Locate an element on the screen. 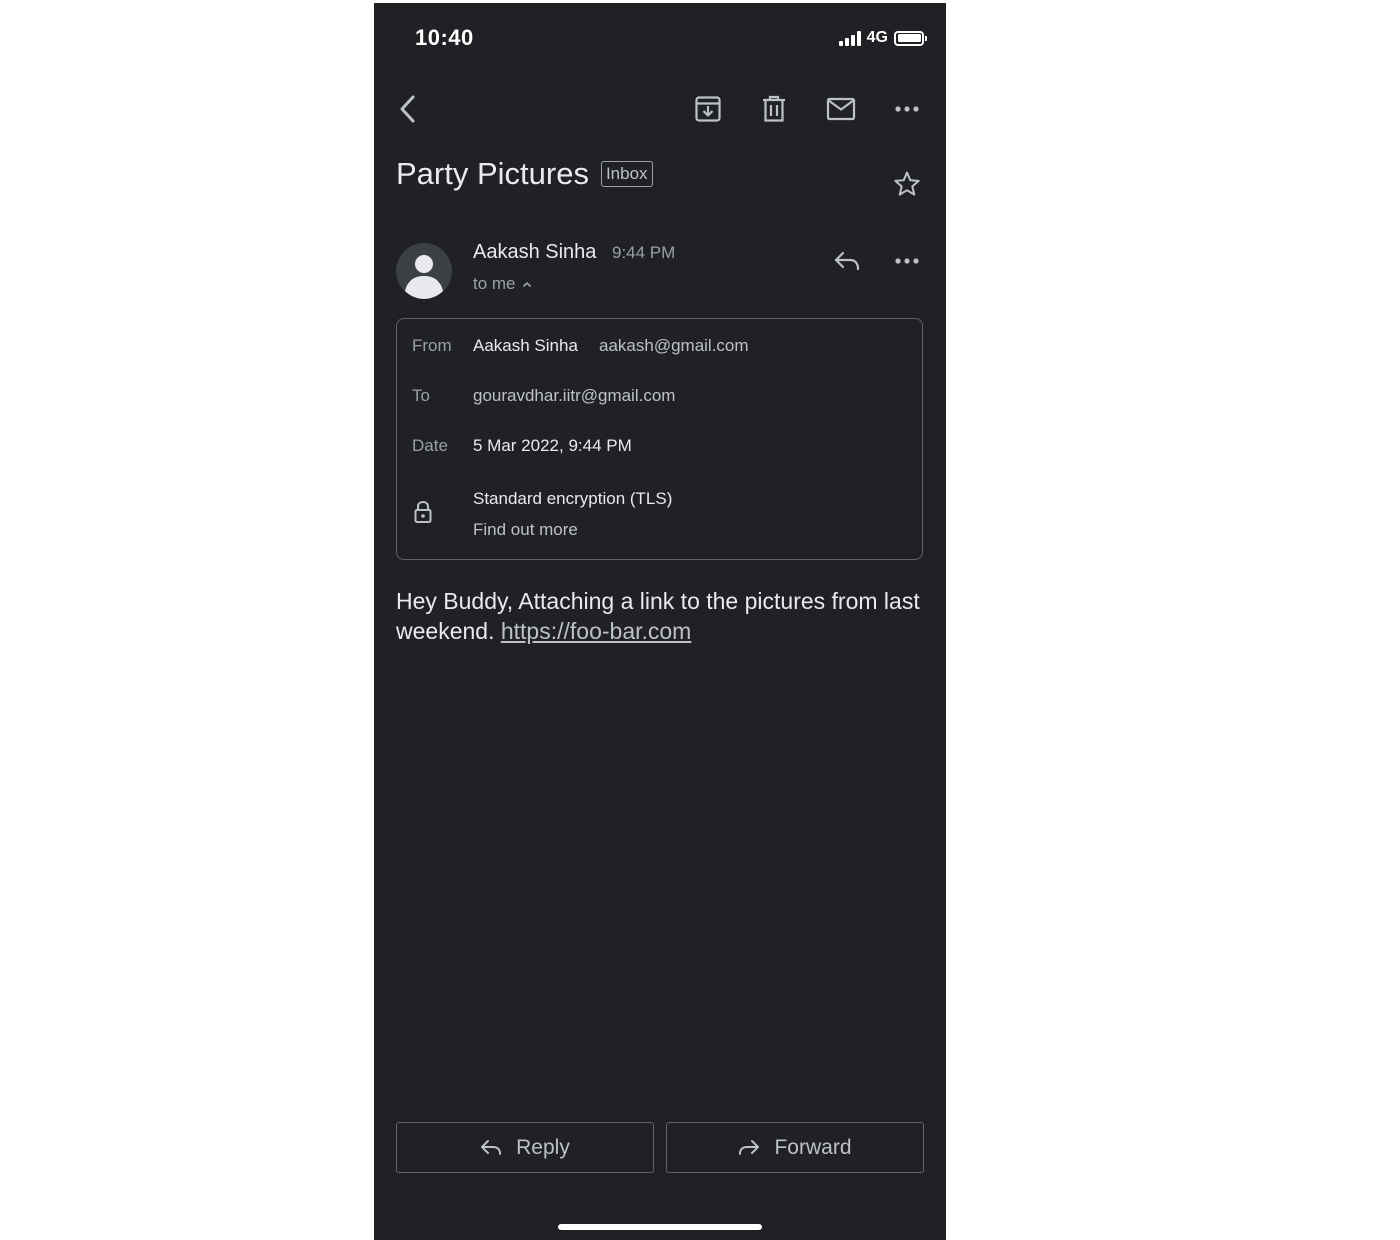  default-avatar-icon is located at coordinates (424, 271).